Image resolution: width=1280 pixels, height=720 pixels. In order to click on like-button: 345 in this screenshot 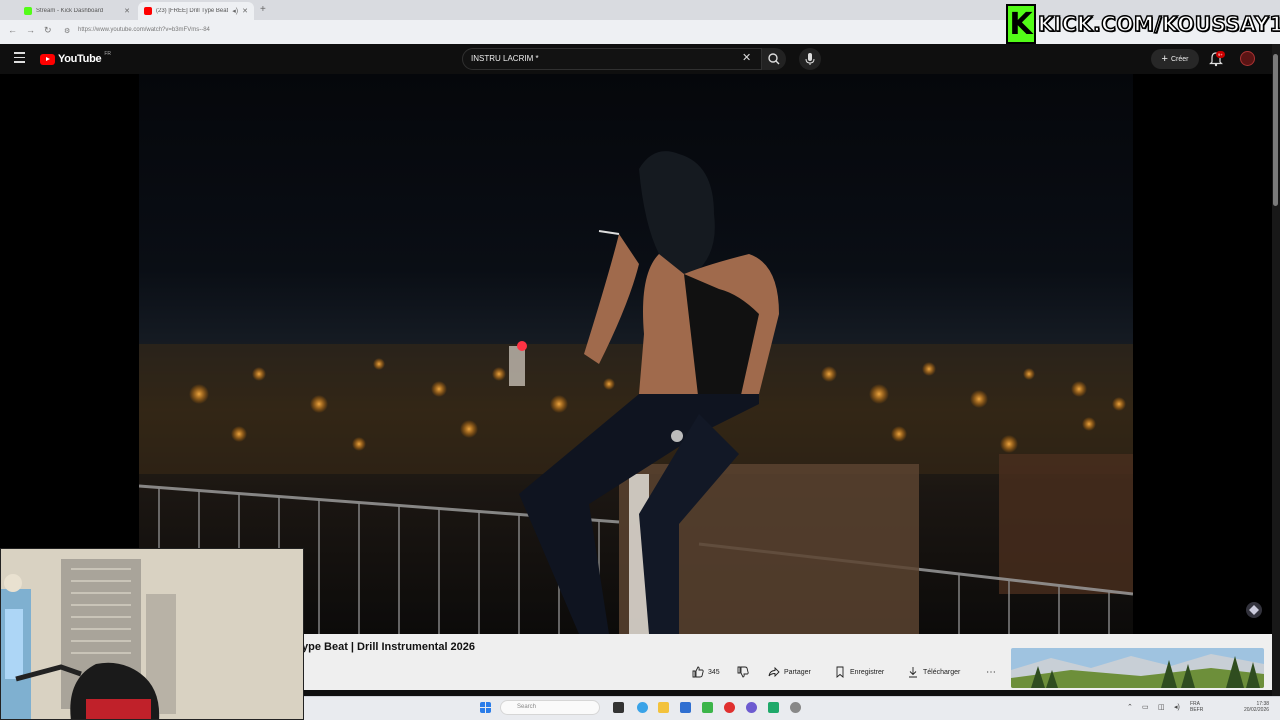, I will do `click(706, 672)`.